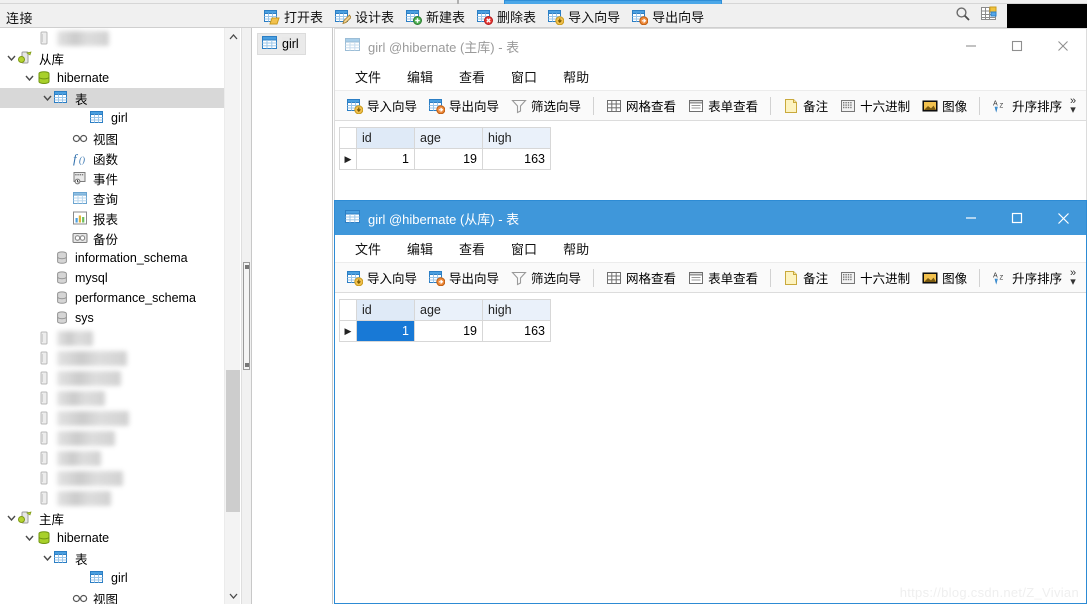 This screenshot has height=604, width=1087. Describe the element at coordinates (989, 14) in the screenshot. I see `grid-view-icon` at that location.